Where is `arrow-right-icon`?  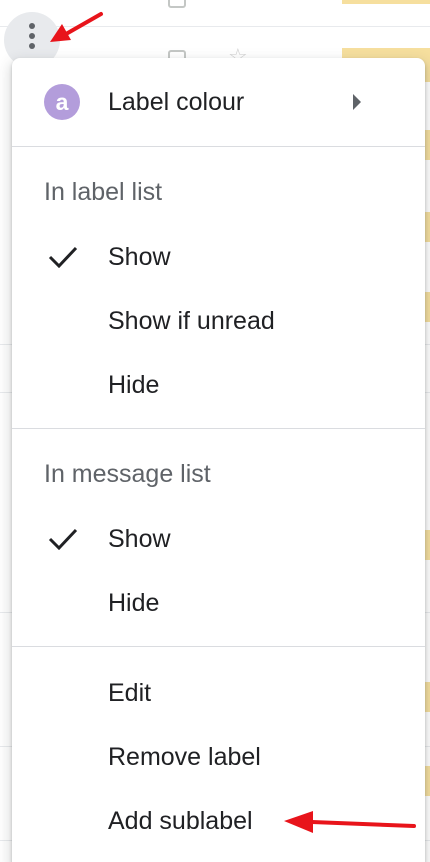 arrow-right-icon is located at coordinates (357, 102).